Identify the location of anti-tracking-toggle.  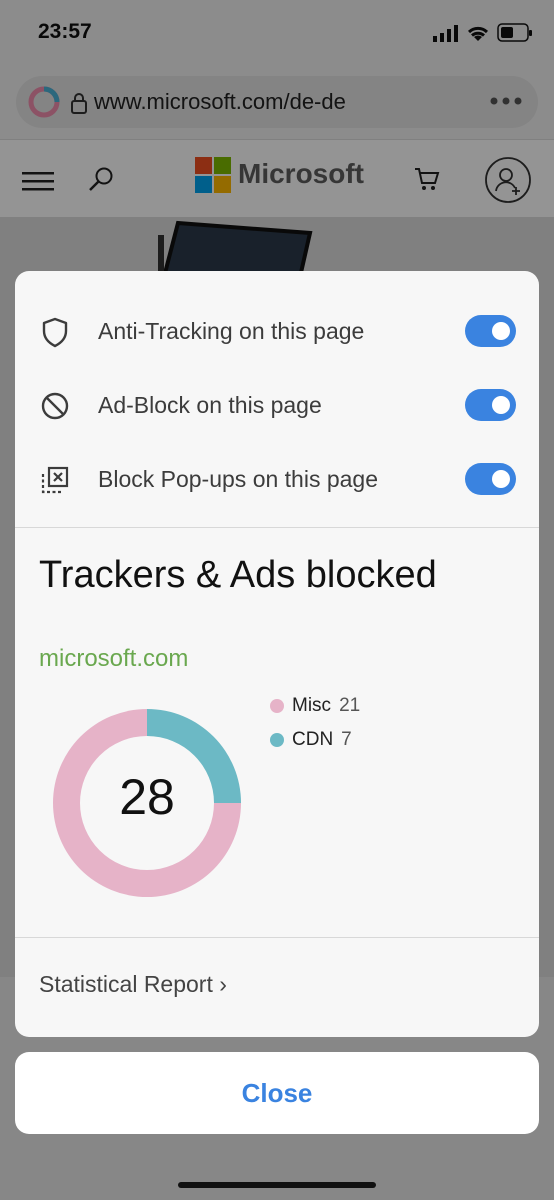
(490, 331).